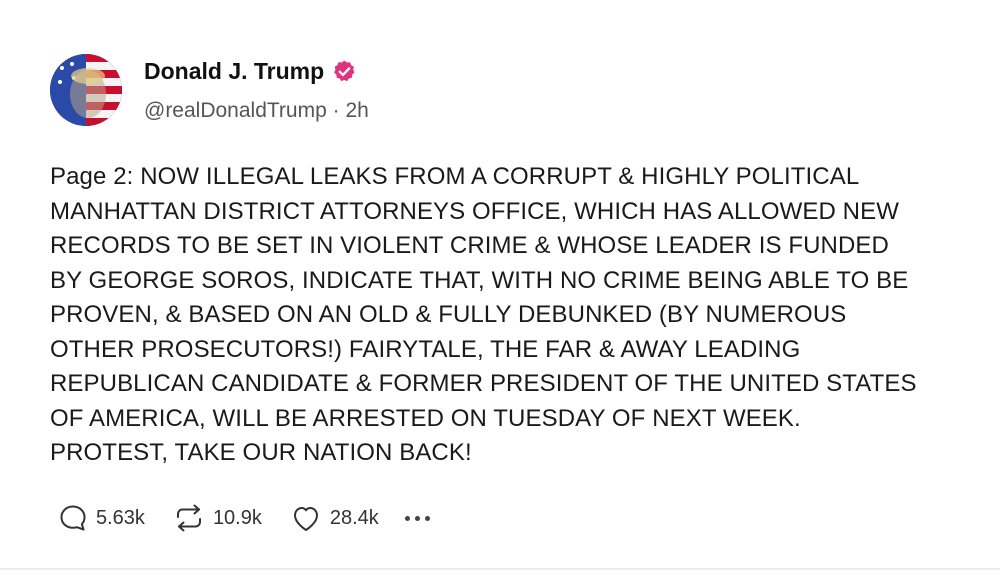 The width and height of the screenshot is (1000, 580). I want to click on reply-count: 5.63k, so click(120, 517).